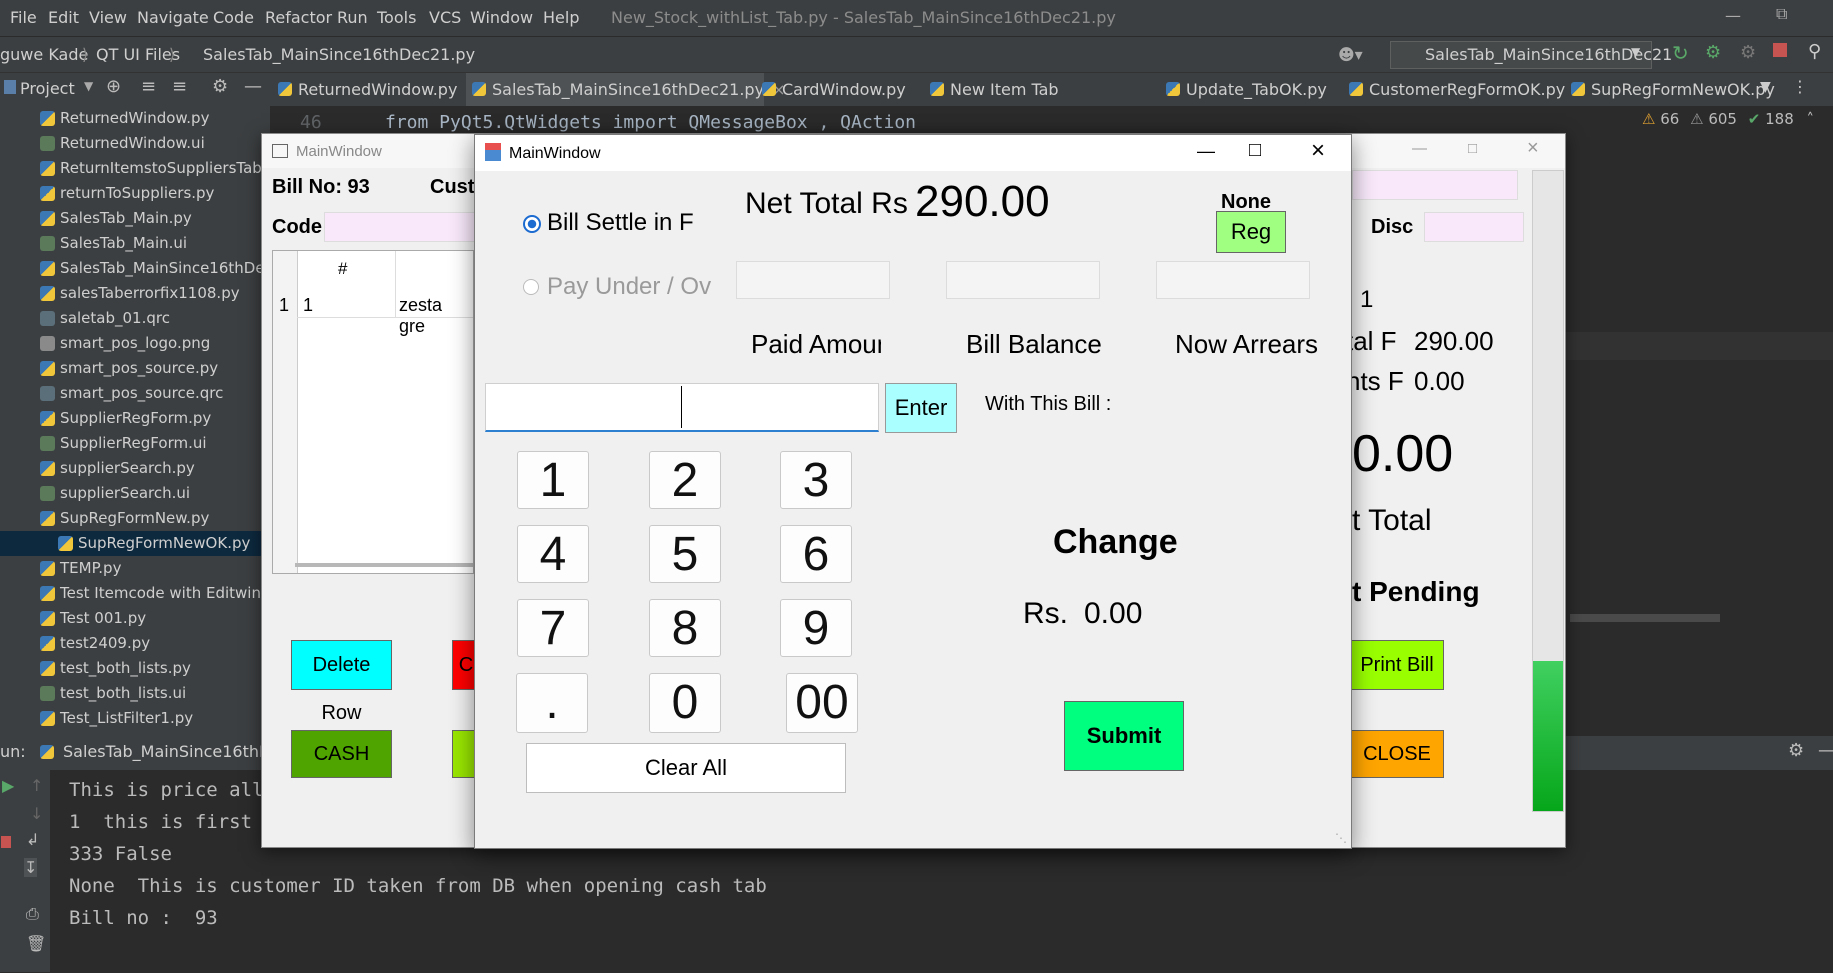 Image resolution: width=1833 pixels, height=973 pixels. Describe the element at coordinates (445, 17) in the screenshot. I see `menu-vcs: VCS` at that location.